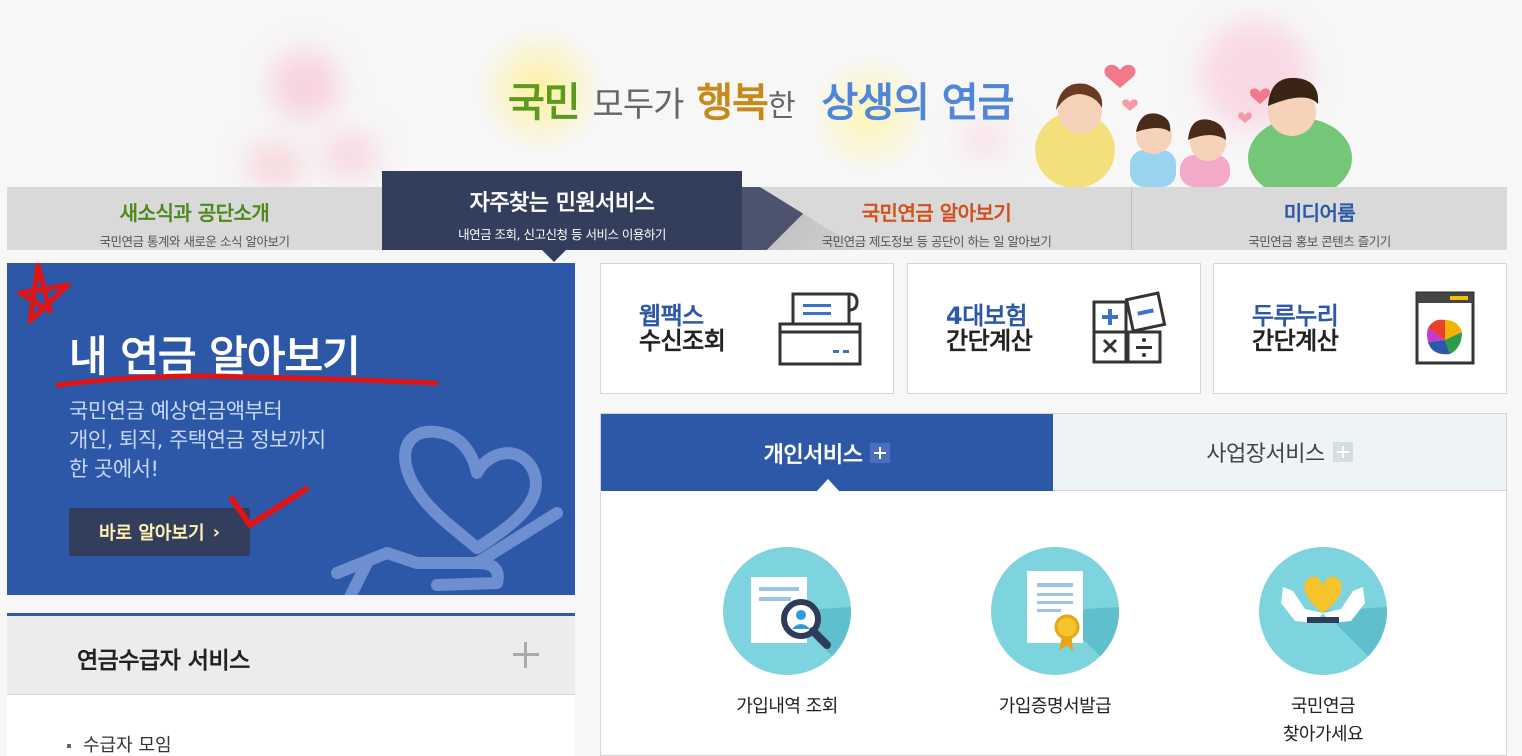  I want to click on certificate-icon, so click(1055, 611).